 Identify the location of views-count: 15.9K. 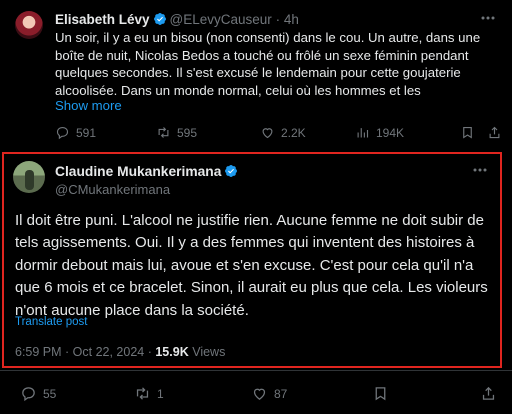
(172, 352).